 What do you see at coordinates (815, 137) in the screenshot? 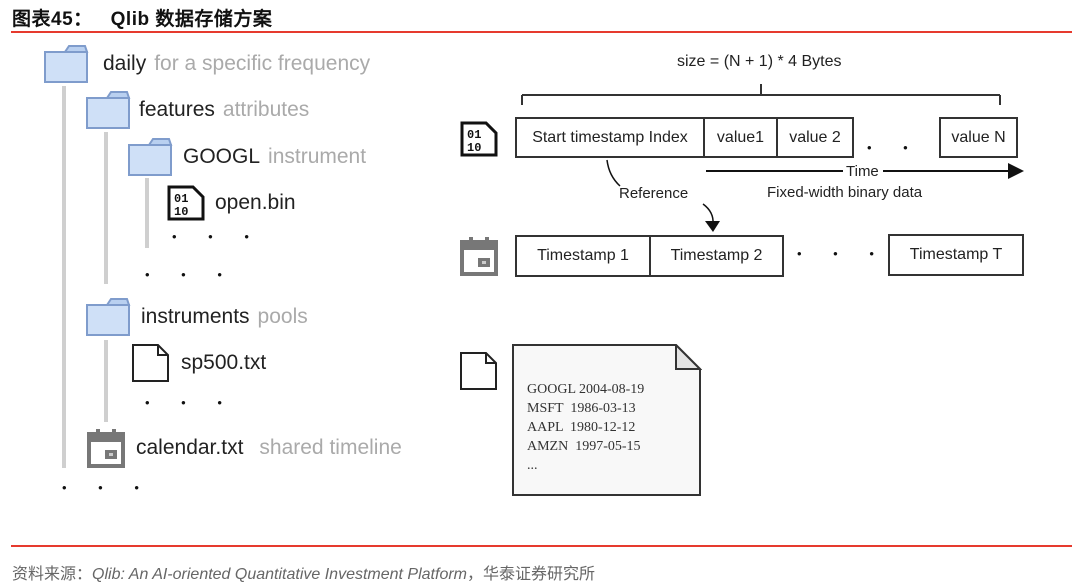
I see `cell-value-2: value 2` at bounding box center [815, 137].